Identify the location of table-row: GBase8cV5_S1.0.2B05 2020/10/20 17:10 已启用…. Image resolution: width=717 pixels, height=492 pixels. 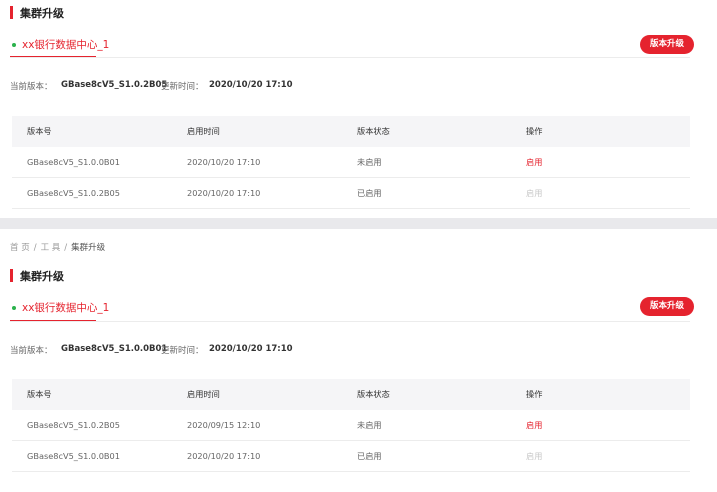
(351, 193).